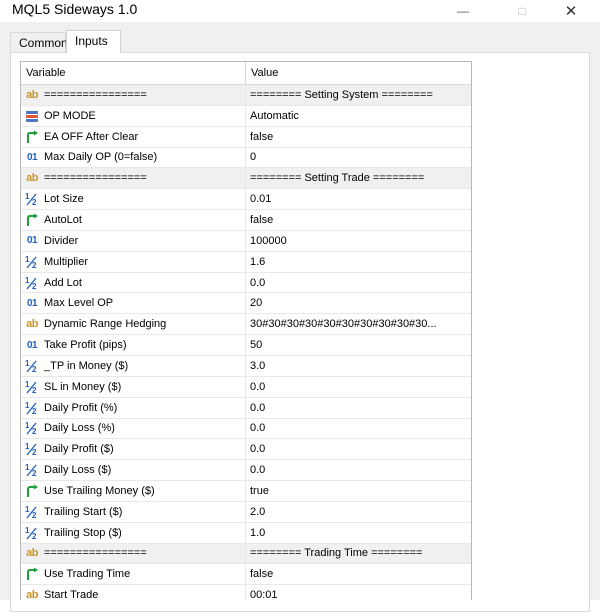  I want to click on value-cell: 1.6, so click(358, 262).